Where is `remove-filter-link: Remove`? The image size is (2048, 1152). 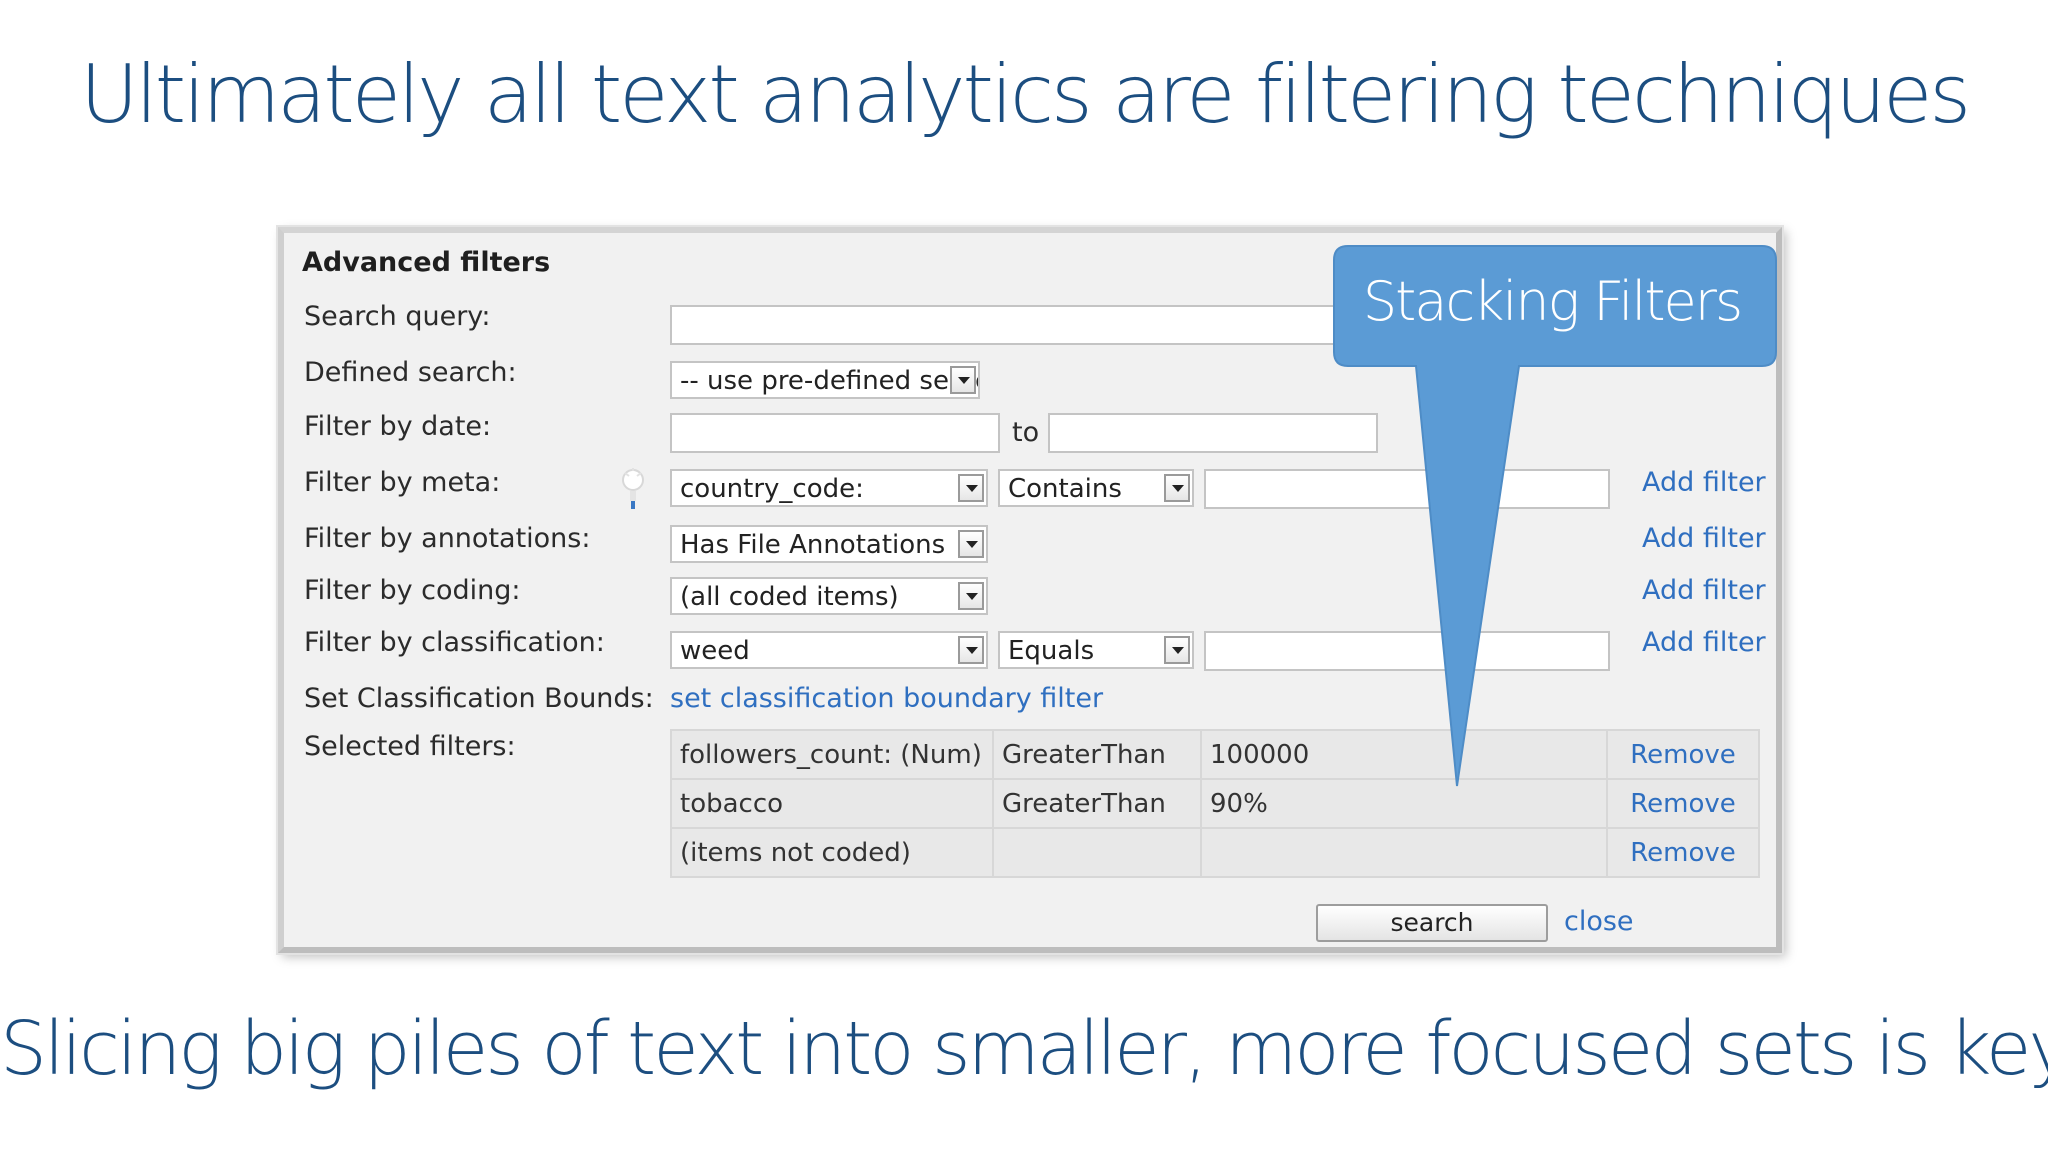 remove-filter-link: Remove is located at coordinates (1683, 853).